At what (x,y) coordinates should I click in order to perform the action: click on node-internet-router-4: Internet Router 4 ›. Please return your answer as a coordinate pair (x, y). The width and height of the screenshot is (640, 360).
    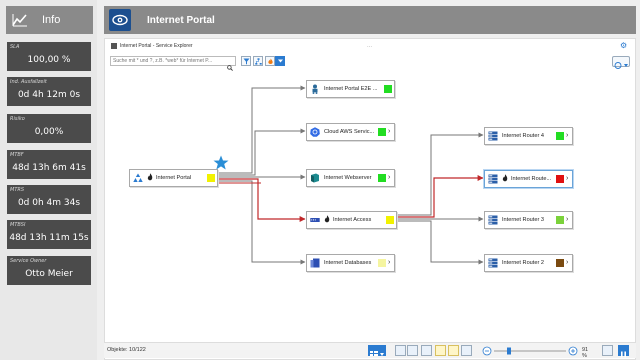
    Looking at the image, I should click on (528, 136).